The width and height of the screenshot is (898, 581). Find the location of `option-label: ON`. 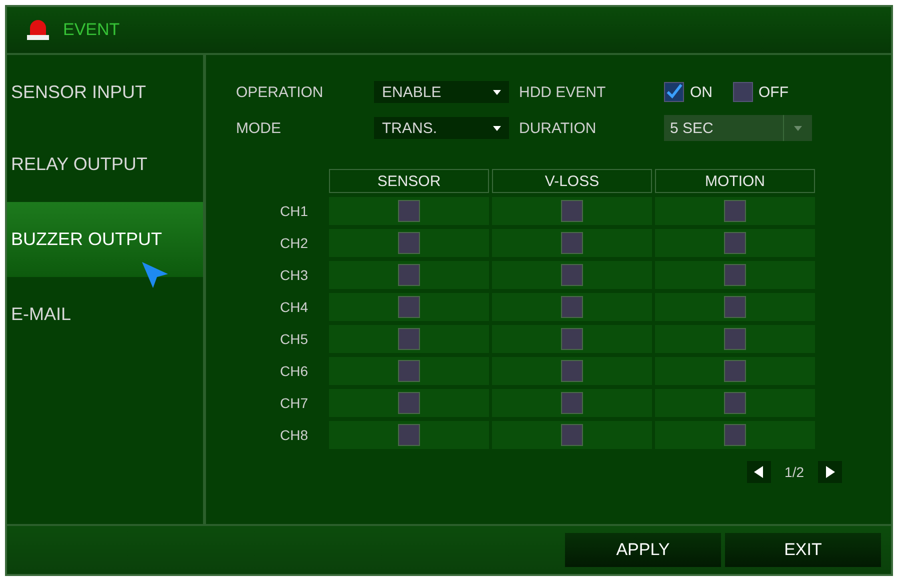

option-label: ON is located at coordinates (701, 92).